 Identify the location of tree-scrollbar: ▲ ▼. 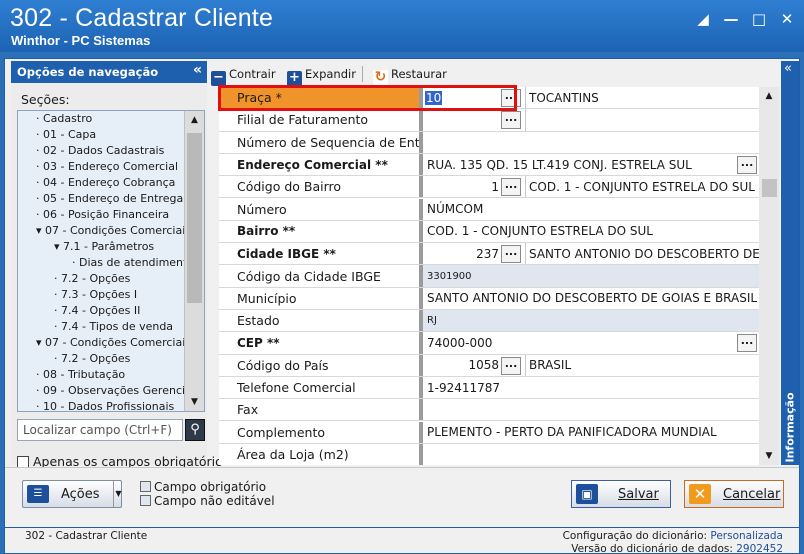
(194, 261).